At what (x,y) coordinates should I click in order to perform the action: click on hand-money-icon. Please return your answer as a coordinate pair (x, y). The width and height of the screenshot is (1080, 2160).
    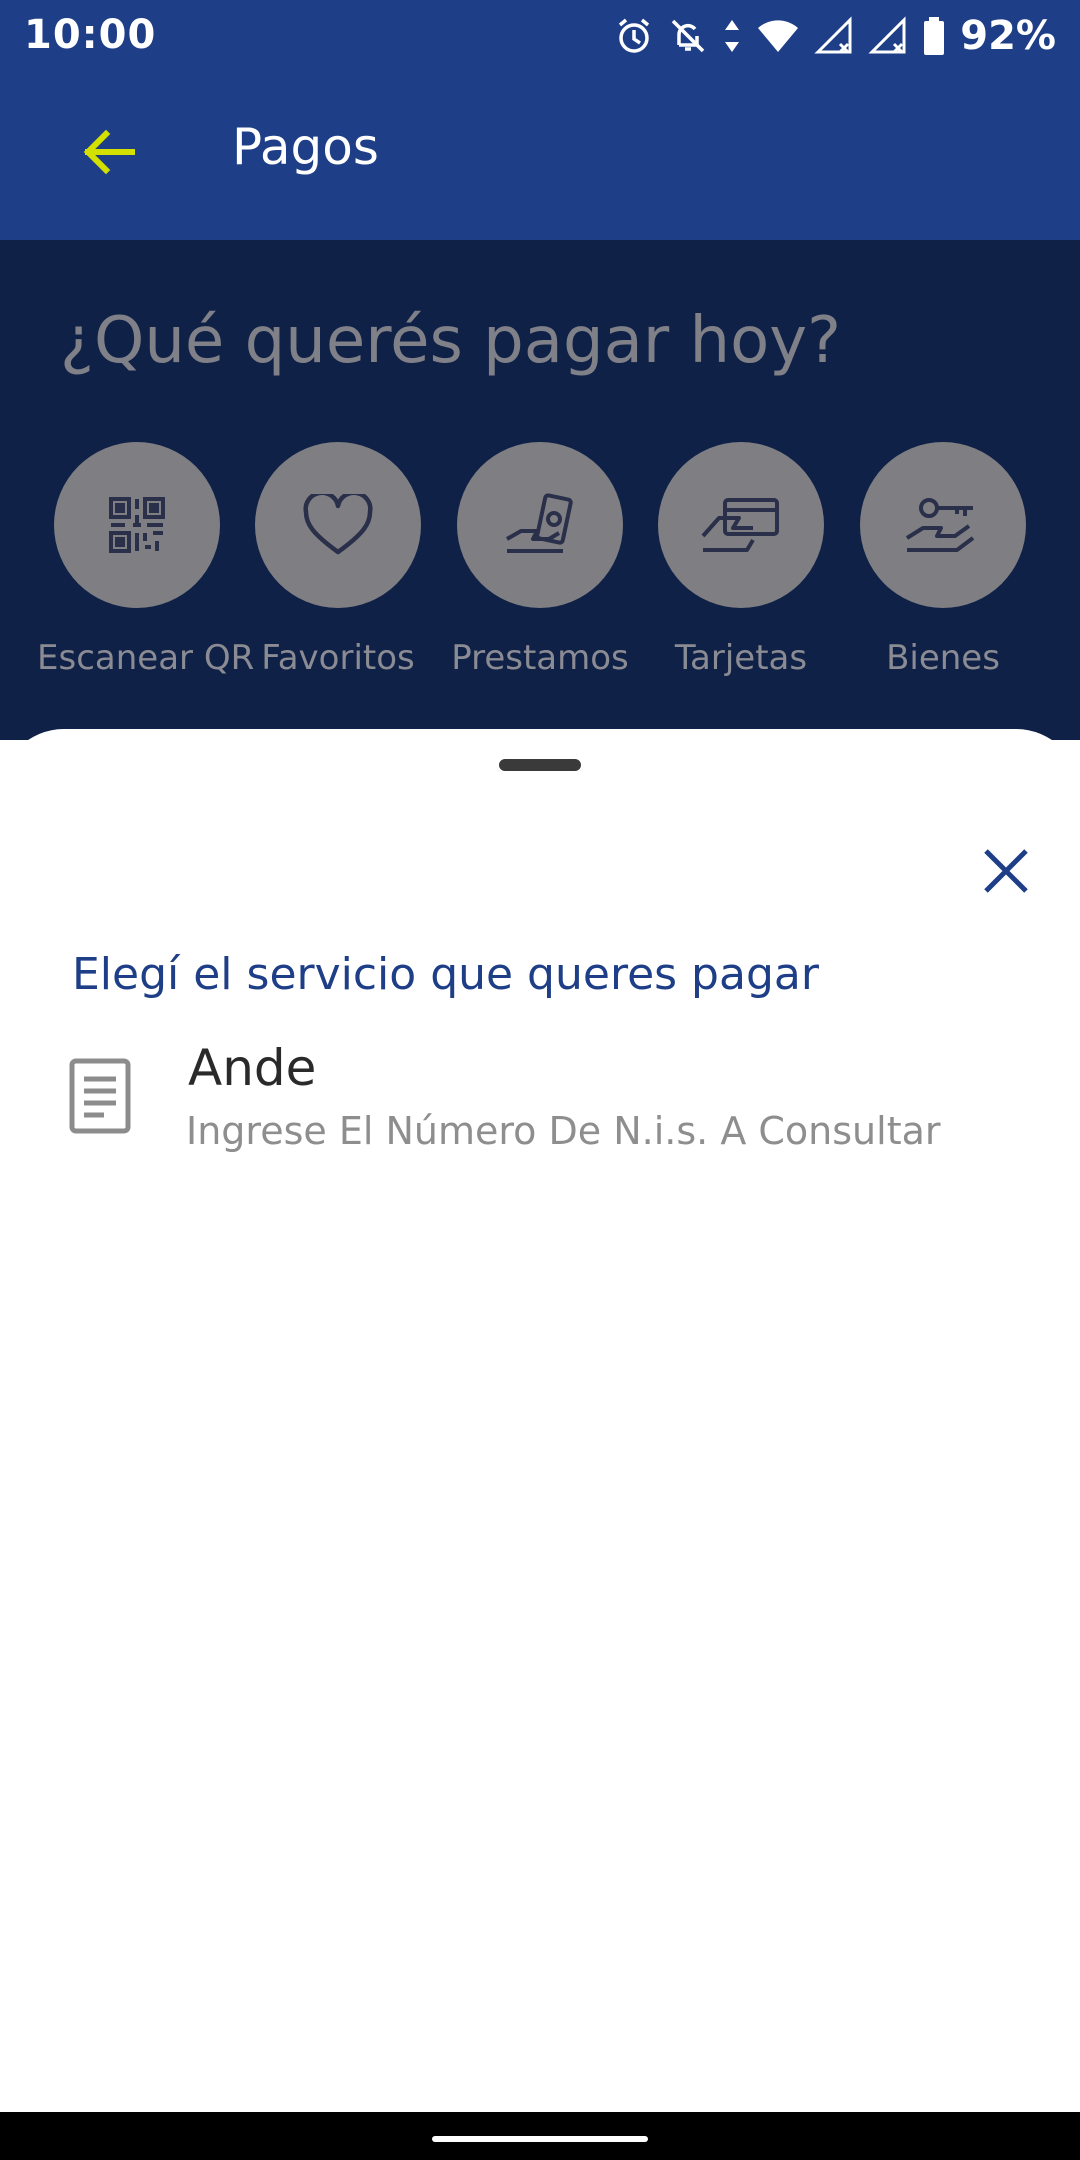
    Looking at the image, I should click on (539, 523).